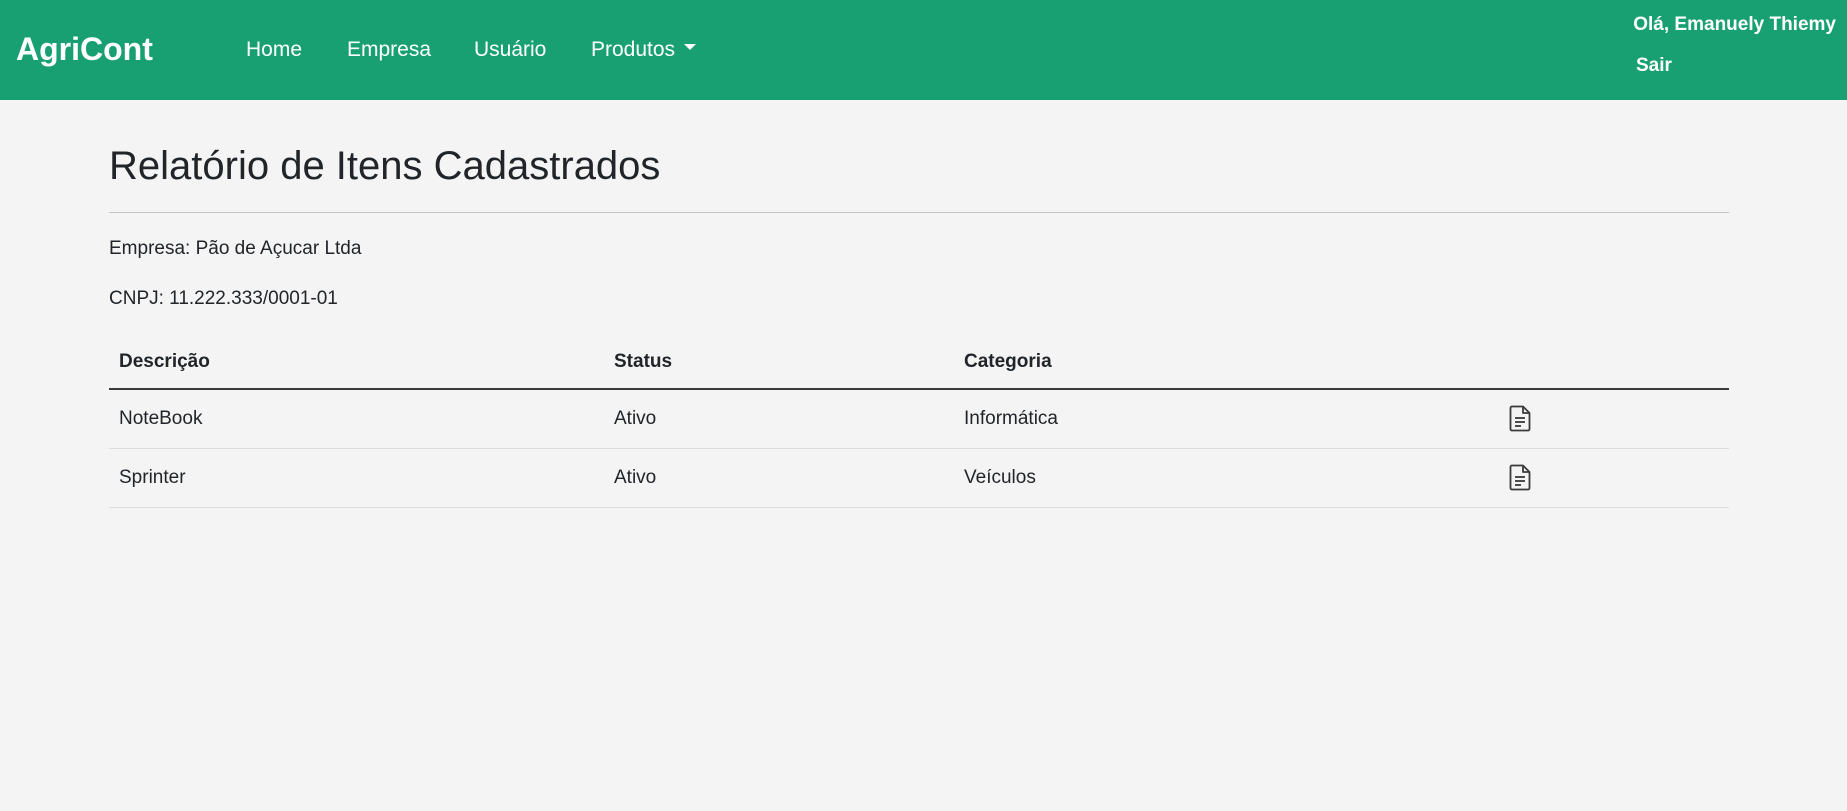 The image size is (1847, 811). I want to click on cell-description: NoteBook, so click(356, 419).